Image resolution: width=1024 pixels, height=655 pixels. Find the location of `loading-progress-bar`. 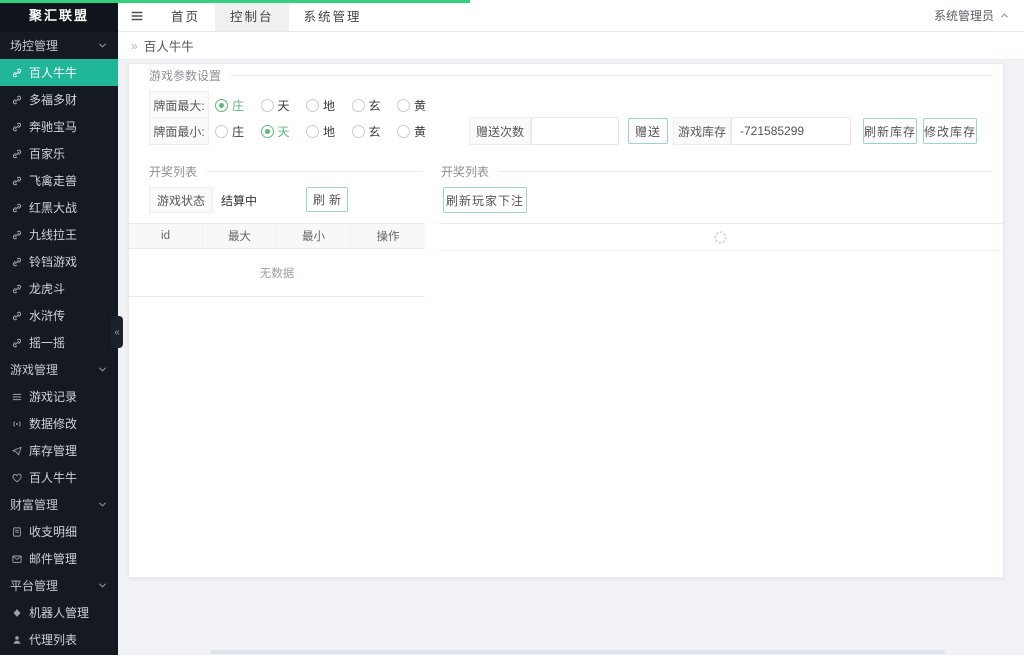

loading-progress-bar is located at coordinates (235, 1).